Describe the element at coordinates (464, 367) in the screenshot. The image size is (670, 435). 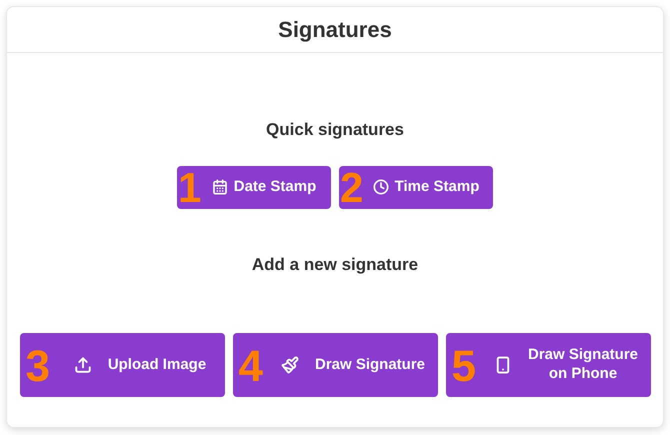
I see `step-number: 5` at that location.